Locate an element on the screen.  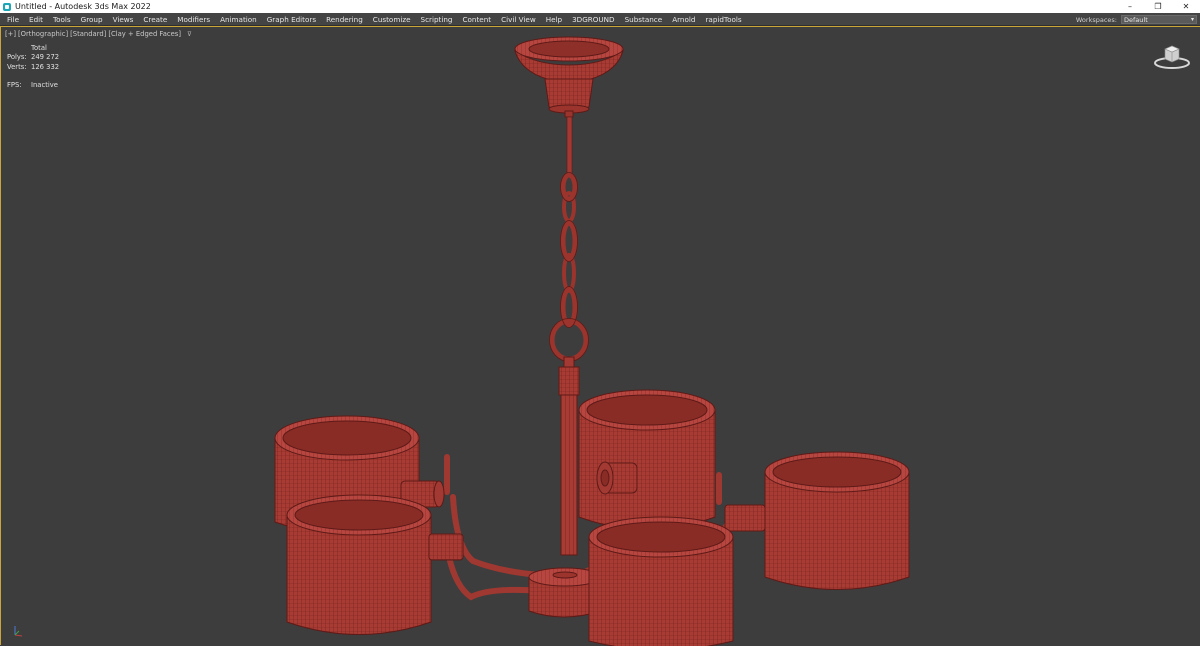
stats-verts-row: Verts: 126 332 is located at coordinates (33, 67).